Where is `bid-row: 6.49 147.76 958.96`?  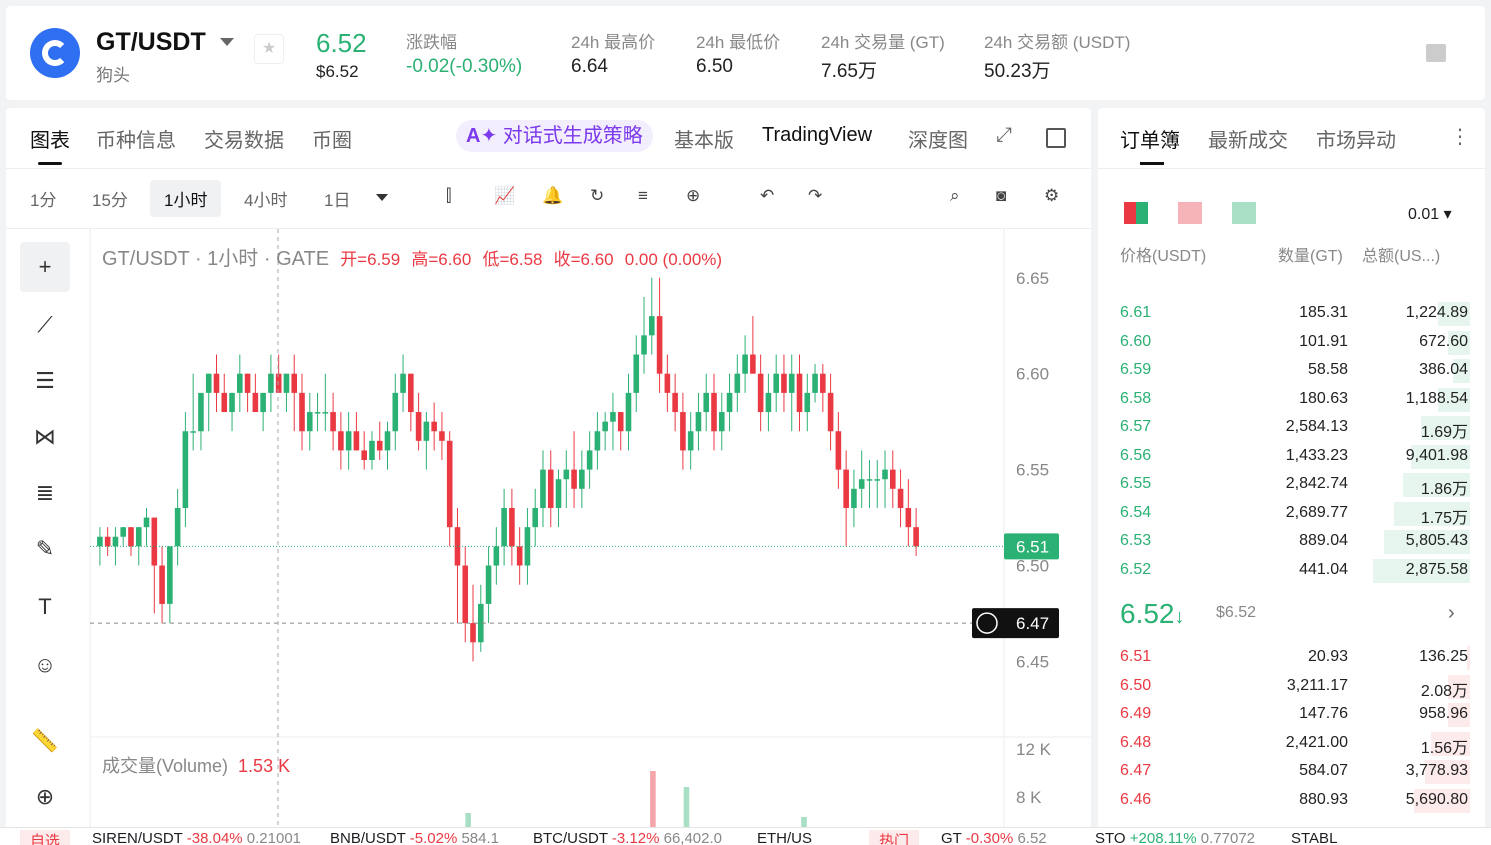 bid-row: 6.49 147.76 958.96 is located at coordinates (1295, 715).